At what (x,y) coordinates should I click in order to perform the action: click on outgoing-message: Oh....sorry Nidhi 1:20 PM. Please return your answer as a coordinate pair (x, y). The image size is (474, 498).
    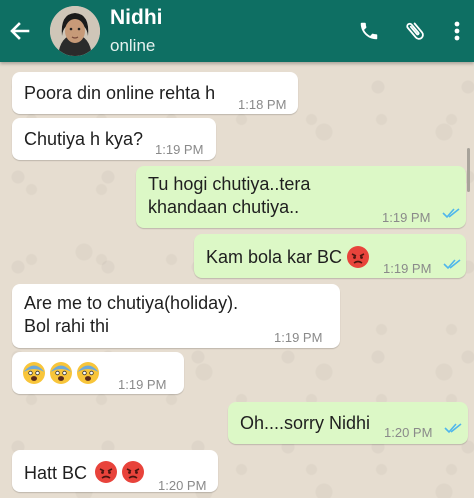
    Looking at the image, I should click on (348, 423).